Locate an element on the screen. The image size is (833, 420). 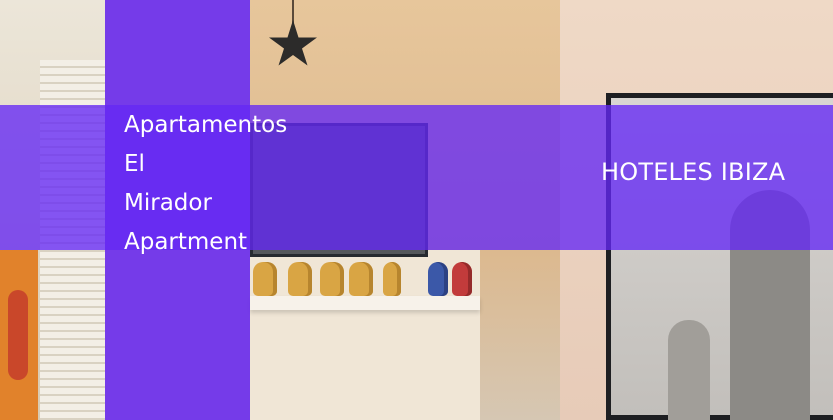
wall-shelf is located at coordinates (365, 303).